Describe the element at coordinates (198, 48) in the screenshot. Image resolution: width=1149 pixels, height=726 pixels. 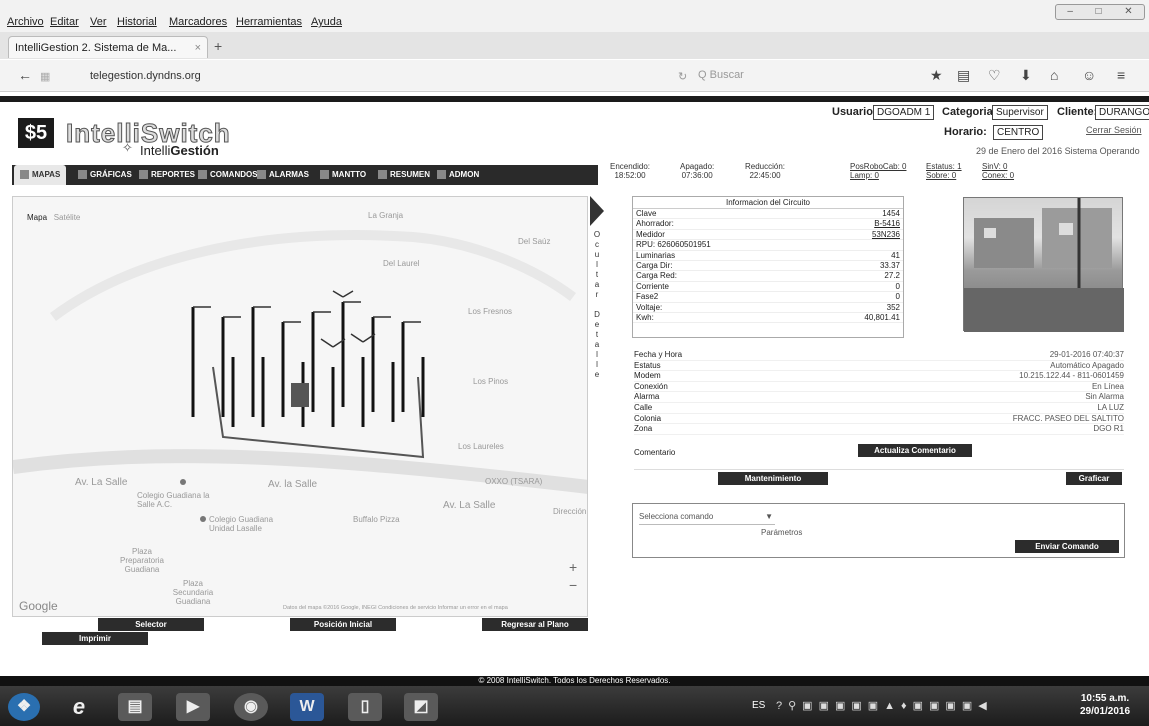
I see `tab-close-icon: ×` at that location.